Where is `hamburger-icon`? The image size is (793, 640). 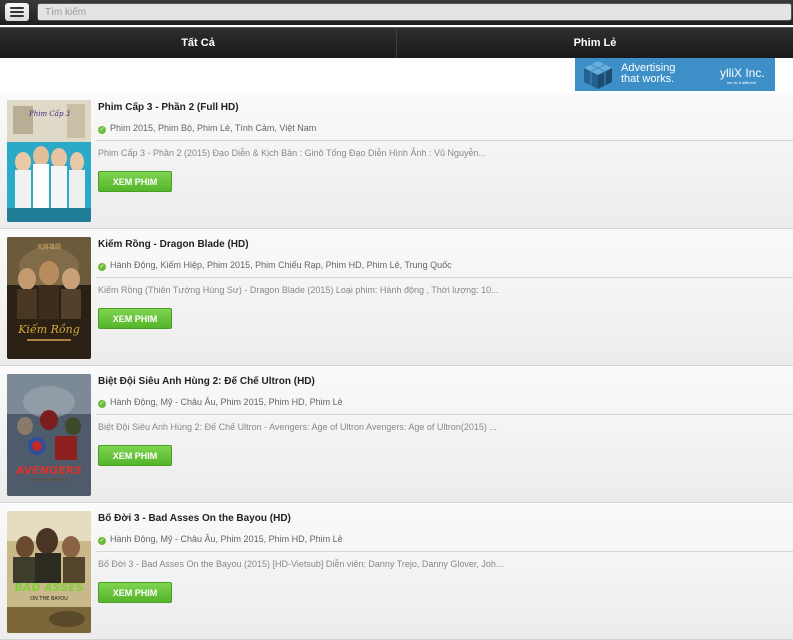
hamburger-icon is located at coordinates (17, 8).